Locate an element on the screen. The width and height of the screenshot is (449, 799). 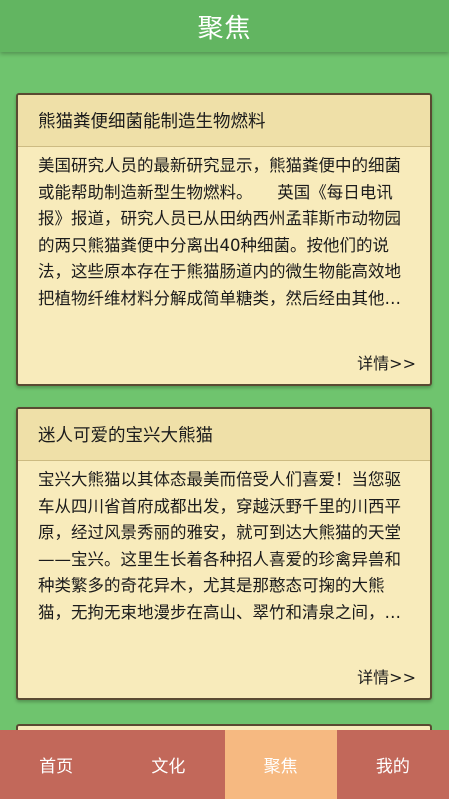
tab-home: 首页 is located at coordinates (56, 764).